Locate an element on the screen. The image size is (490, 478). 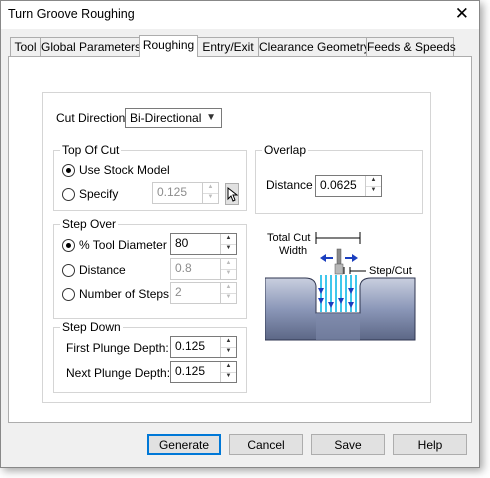
overlap-distance-value: 0.0625 is located at coordinates (338, 185).